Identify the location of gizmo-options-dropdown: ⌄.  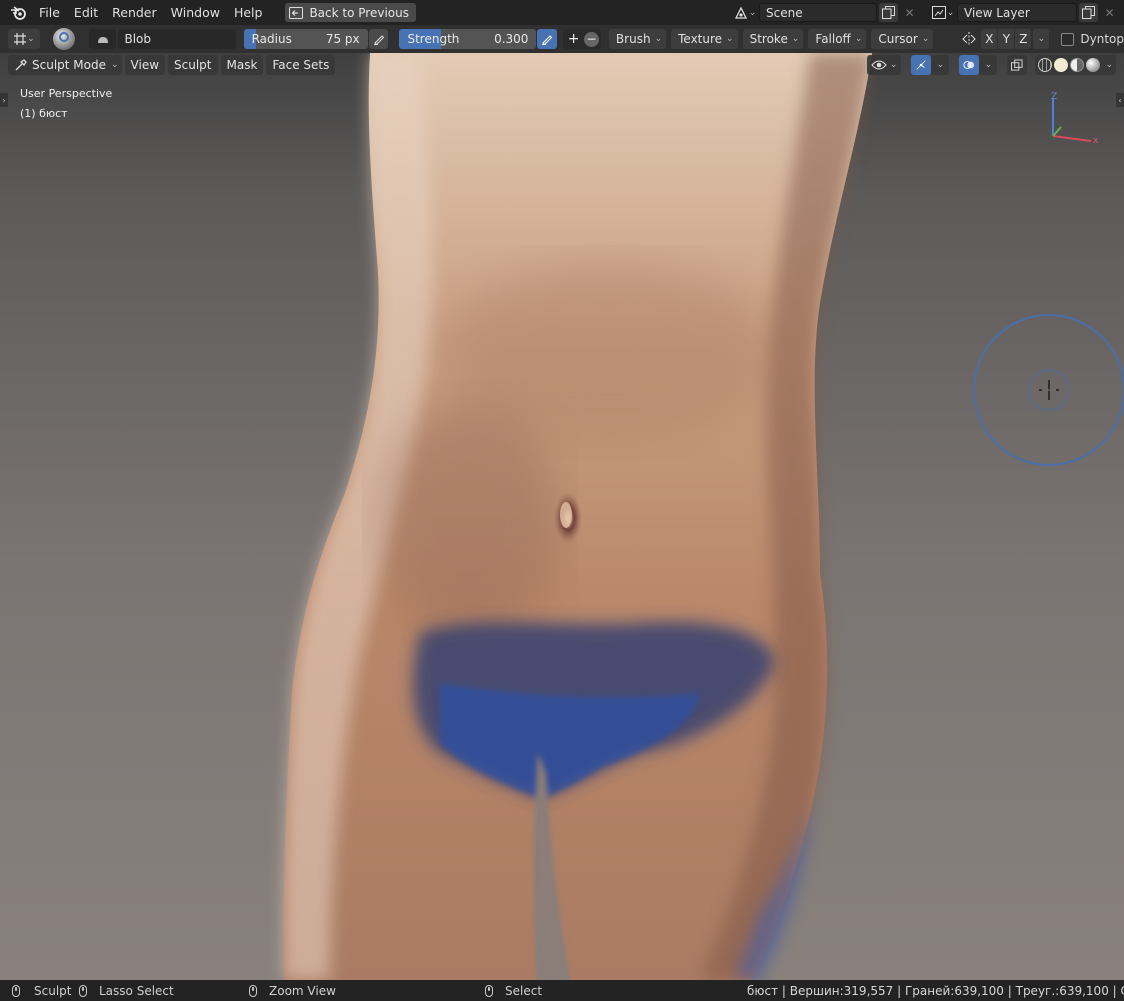
(940, 65).